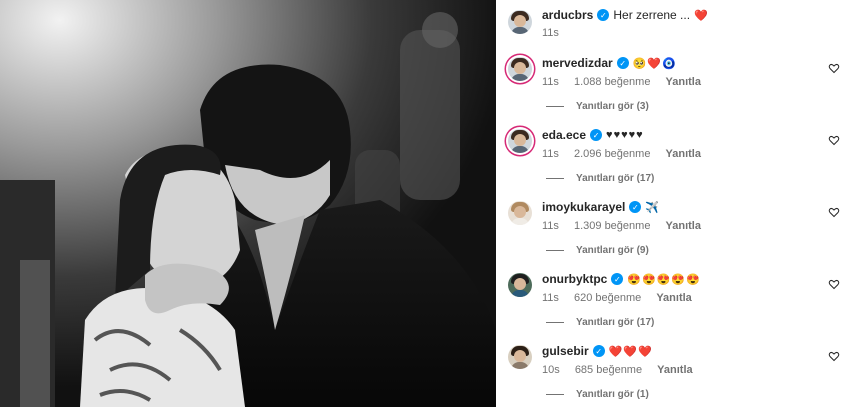  What do you see at coordinates (567, 15) in the screenshot?
I see `author-username: arducbrs` at bounding box center [567, 15].